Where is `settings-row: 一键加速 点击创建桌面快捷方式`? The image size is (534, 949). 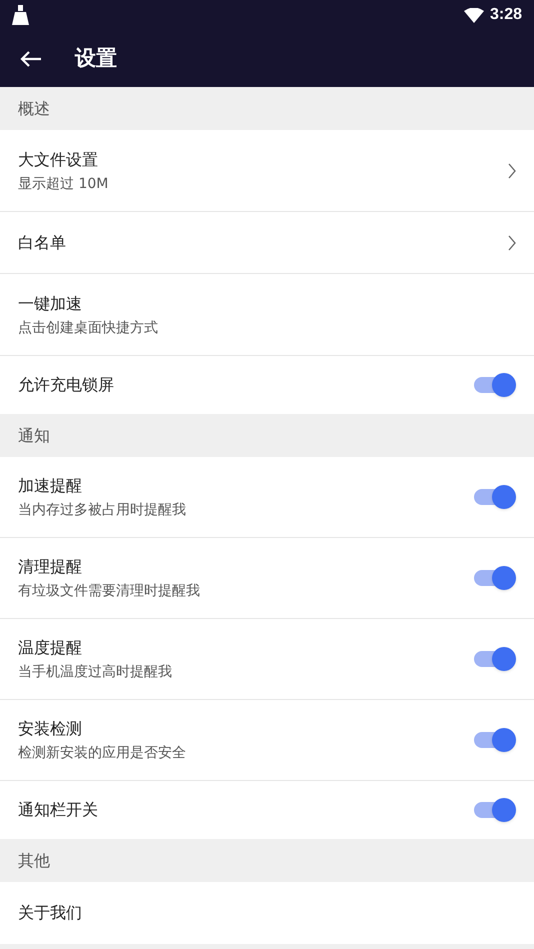
settings-row: 一键加速 点击创建桌面快捷方式 is located at coordinates (267, 315).